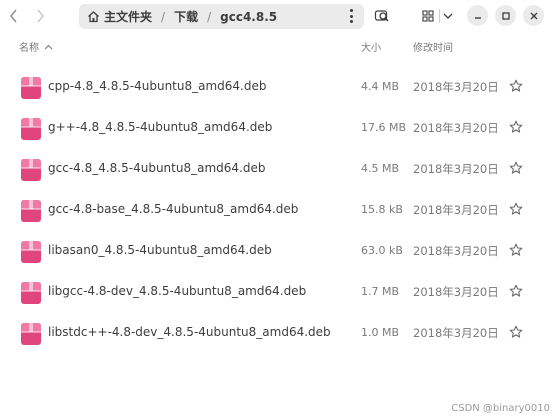  Describe the element at coordinates (48, 46) in the screenshot. I see `sort-ascending-icon` at that location.